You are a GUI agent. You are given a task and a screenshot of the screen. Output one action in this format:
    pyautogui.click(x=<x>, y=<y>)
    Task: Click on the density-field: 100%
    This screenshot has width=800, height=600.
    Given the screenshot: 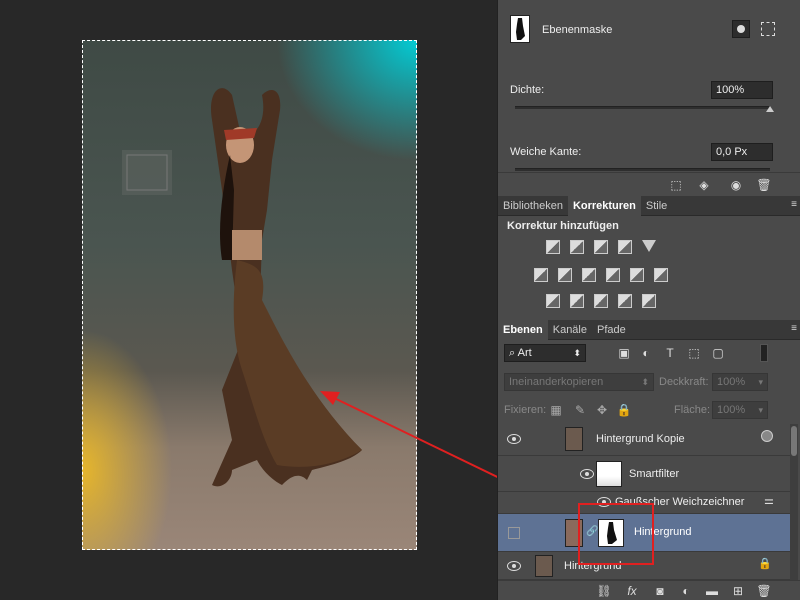 What is the action you would take?
    pyautogui.click(x=742, y=90)
    